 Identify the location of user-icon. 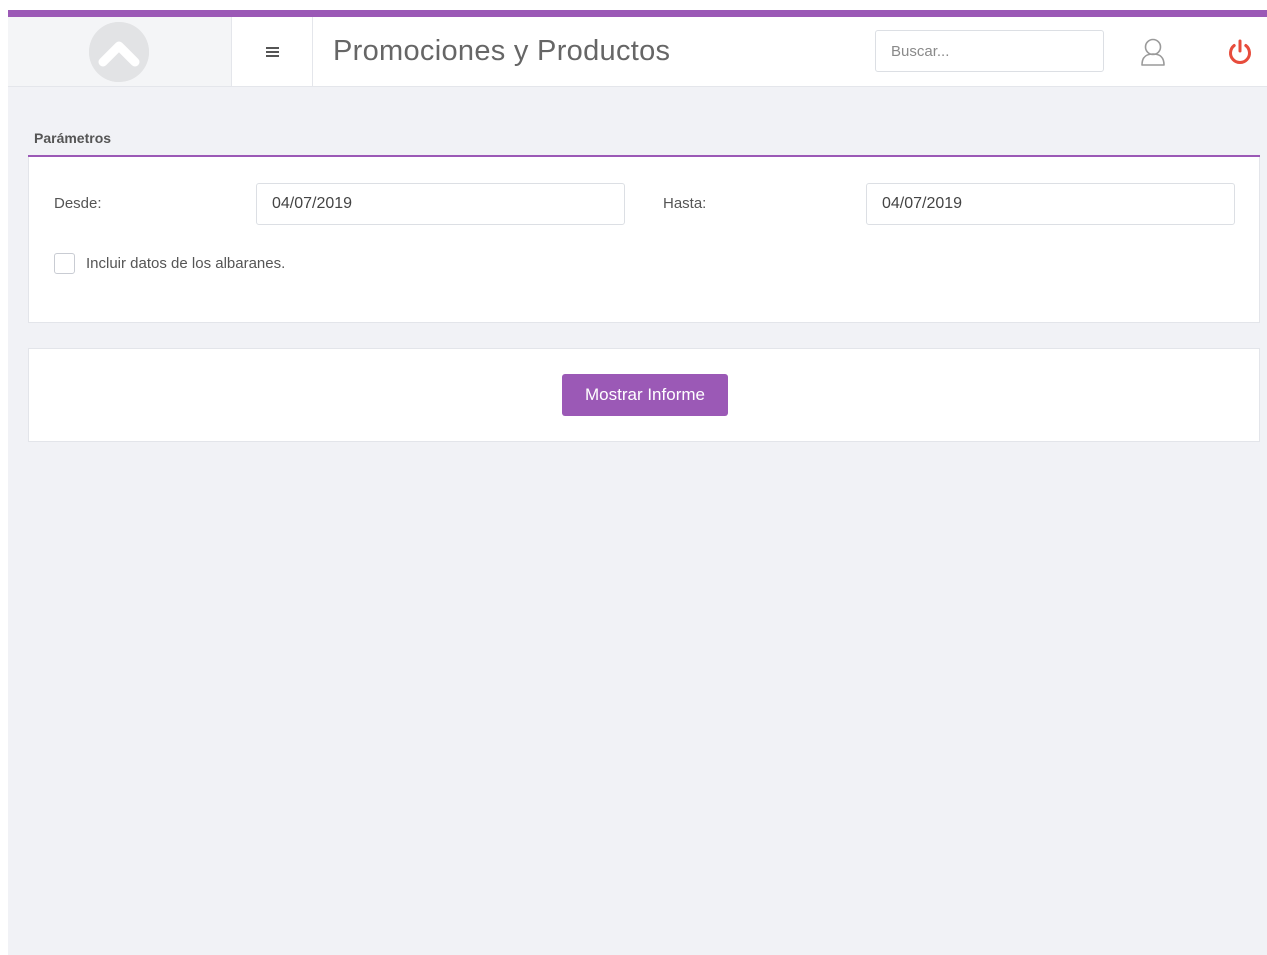
(1153, 52).